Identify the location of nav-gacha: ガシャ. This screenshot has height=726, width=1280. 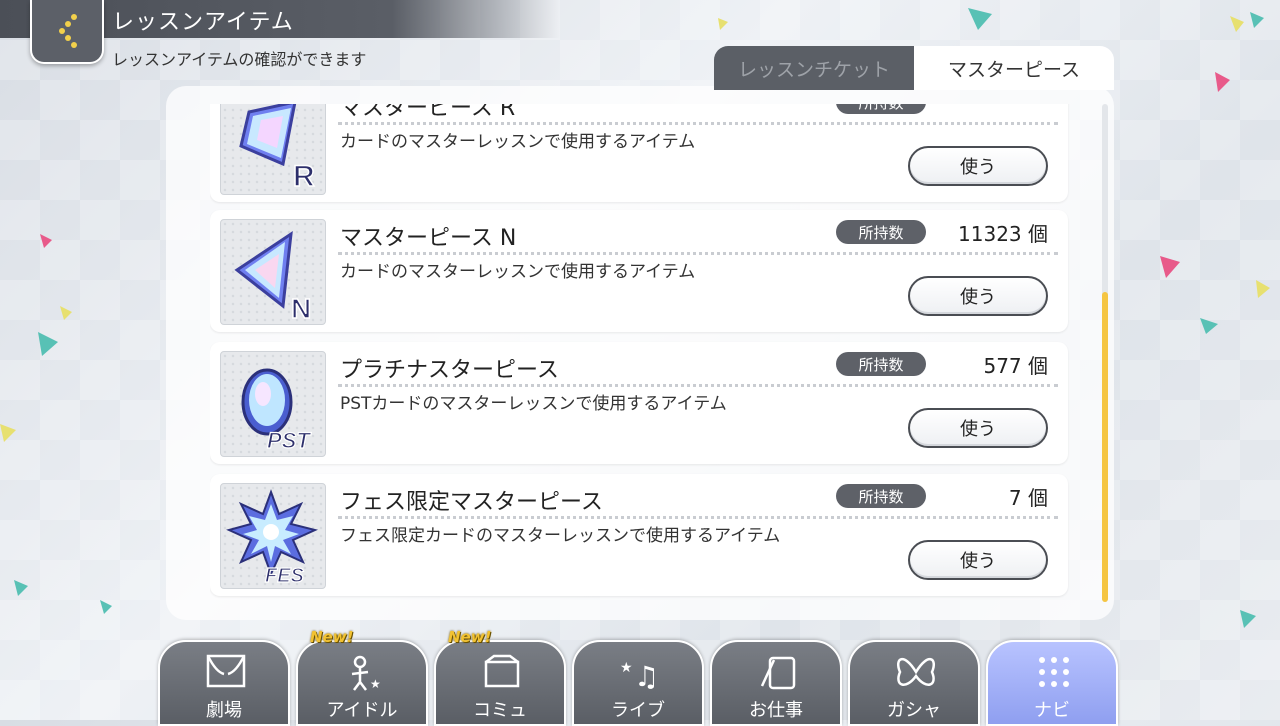
(914, 683).